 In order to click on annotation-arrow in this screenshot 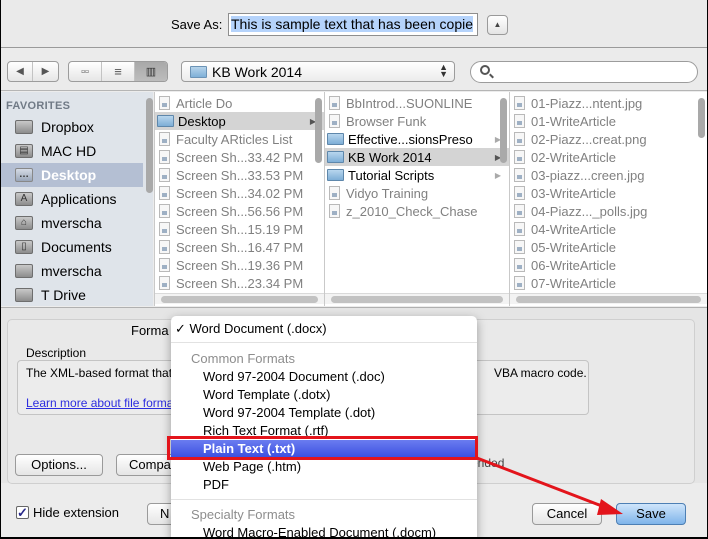, I will do `click(549, 485)`.